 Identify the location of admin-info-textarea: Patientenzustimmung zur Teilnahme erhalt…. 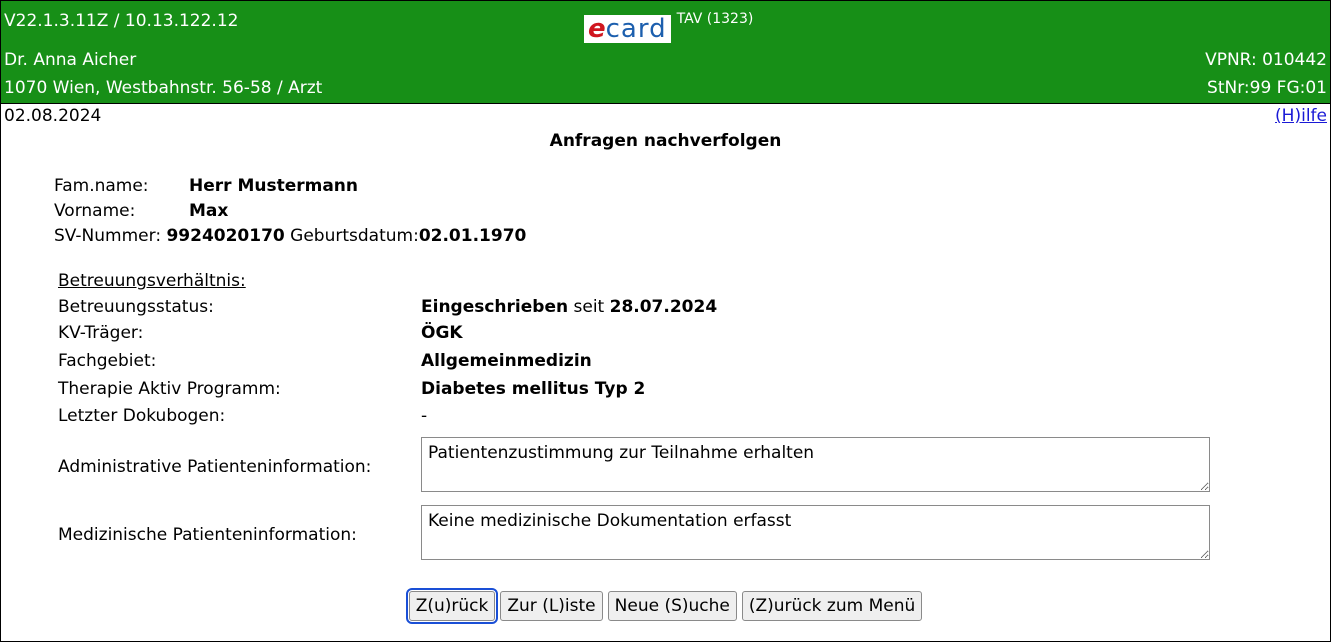
(815, 464).